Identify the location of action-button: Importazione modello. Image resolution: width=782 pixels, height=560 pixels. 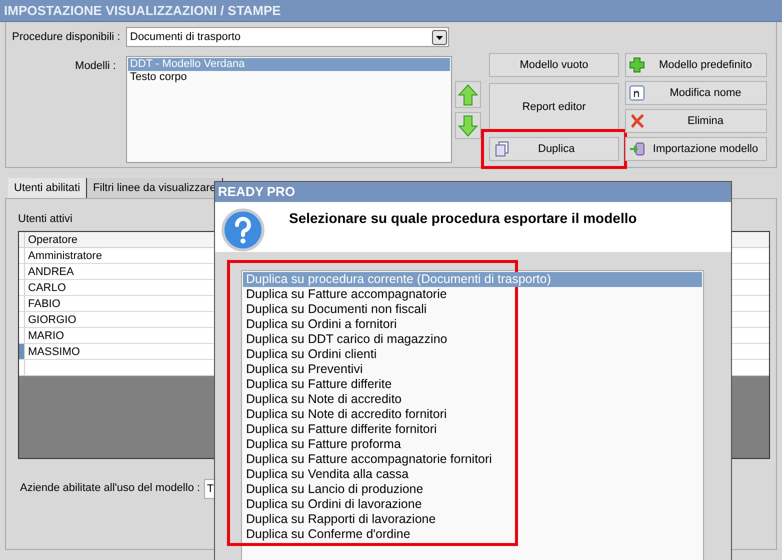
(696, 149).